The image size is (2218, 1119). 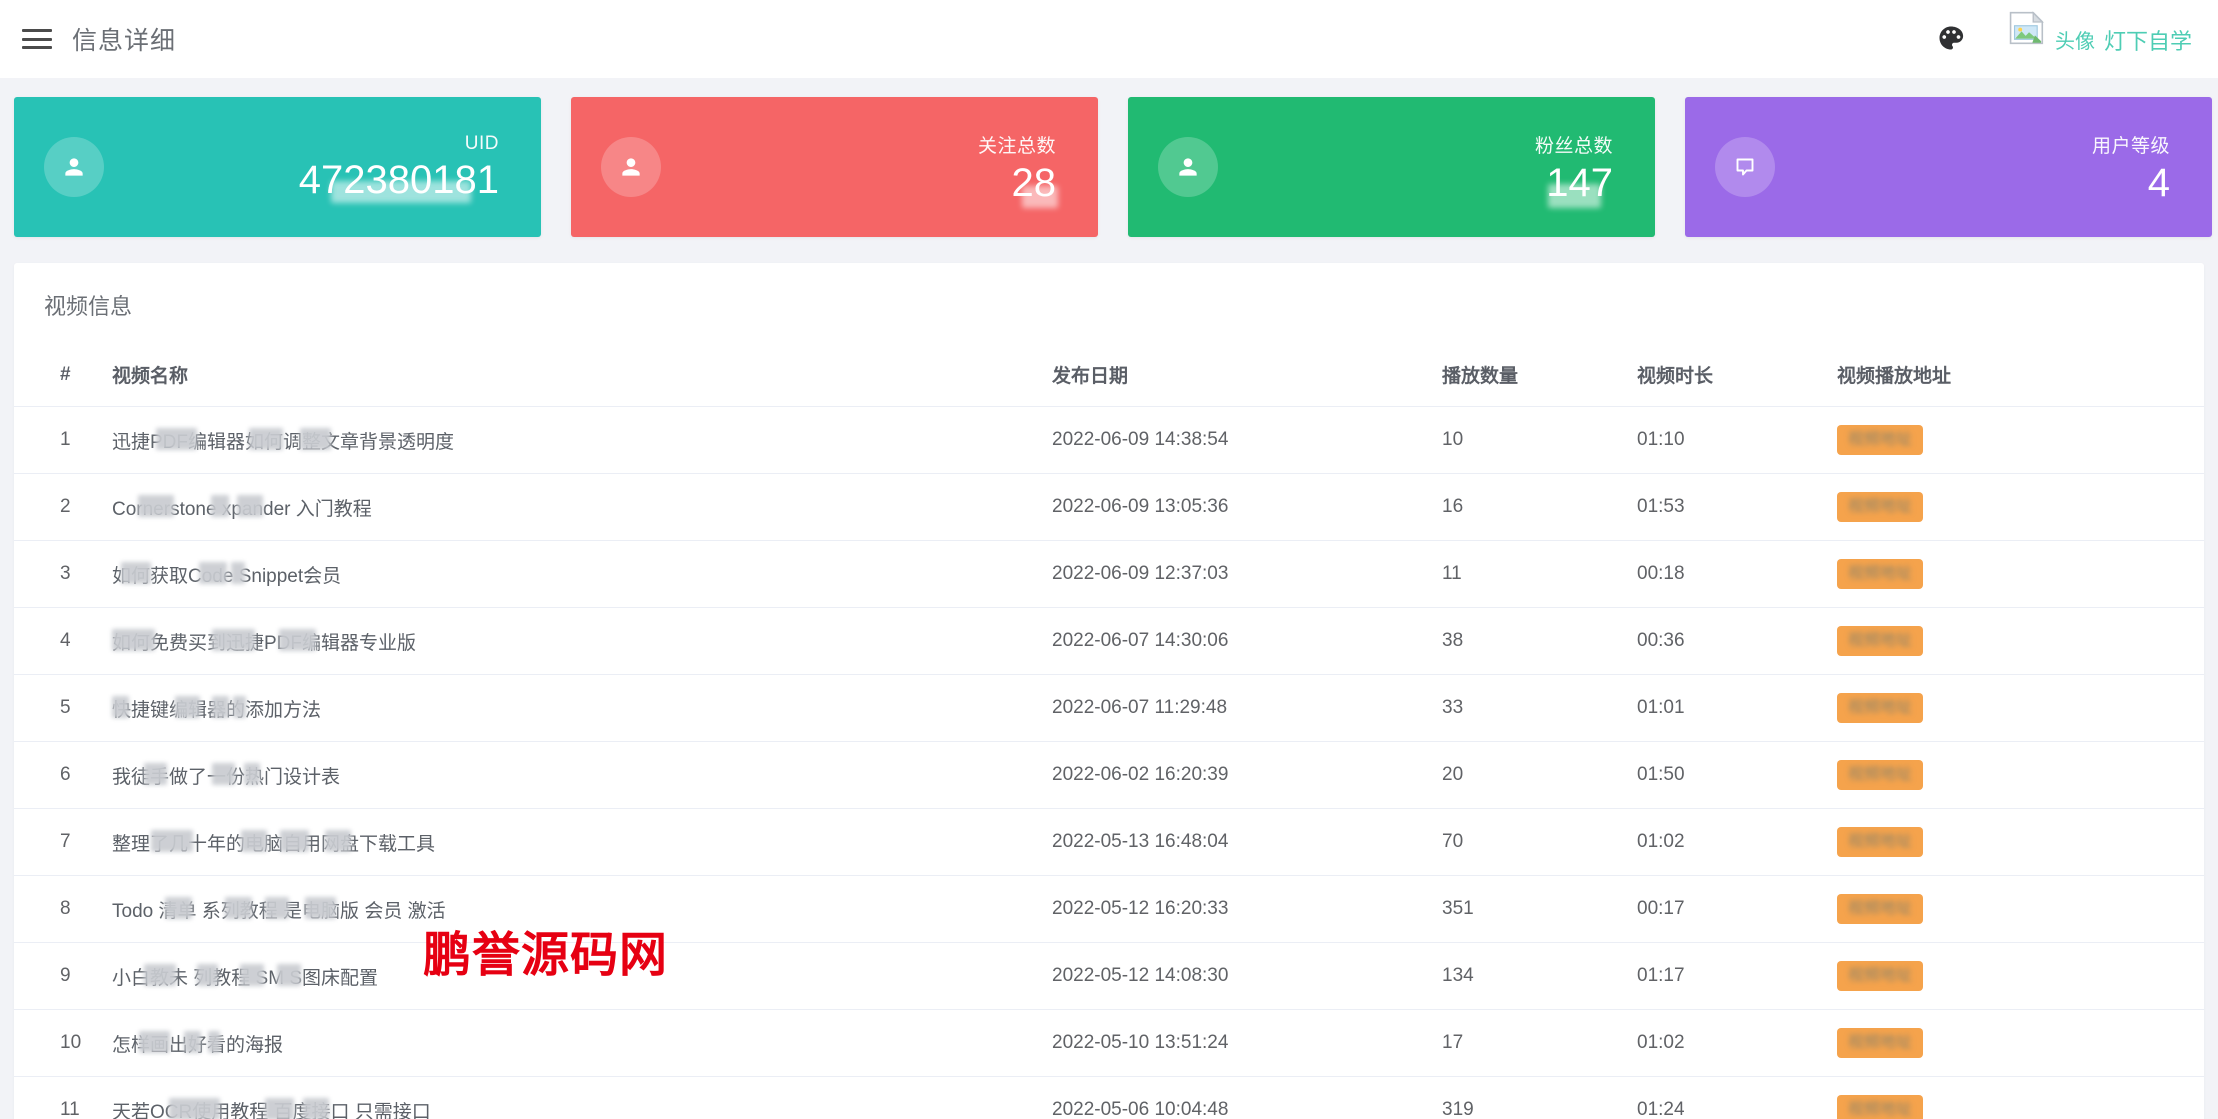 What do you see at coordinates (2100, 35) in the screenshot?
I see `user-menu: 头像 灯下自学` at bounding box center [2100, 35].